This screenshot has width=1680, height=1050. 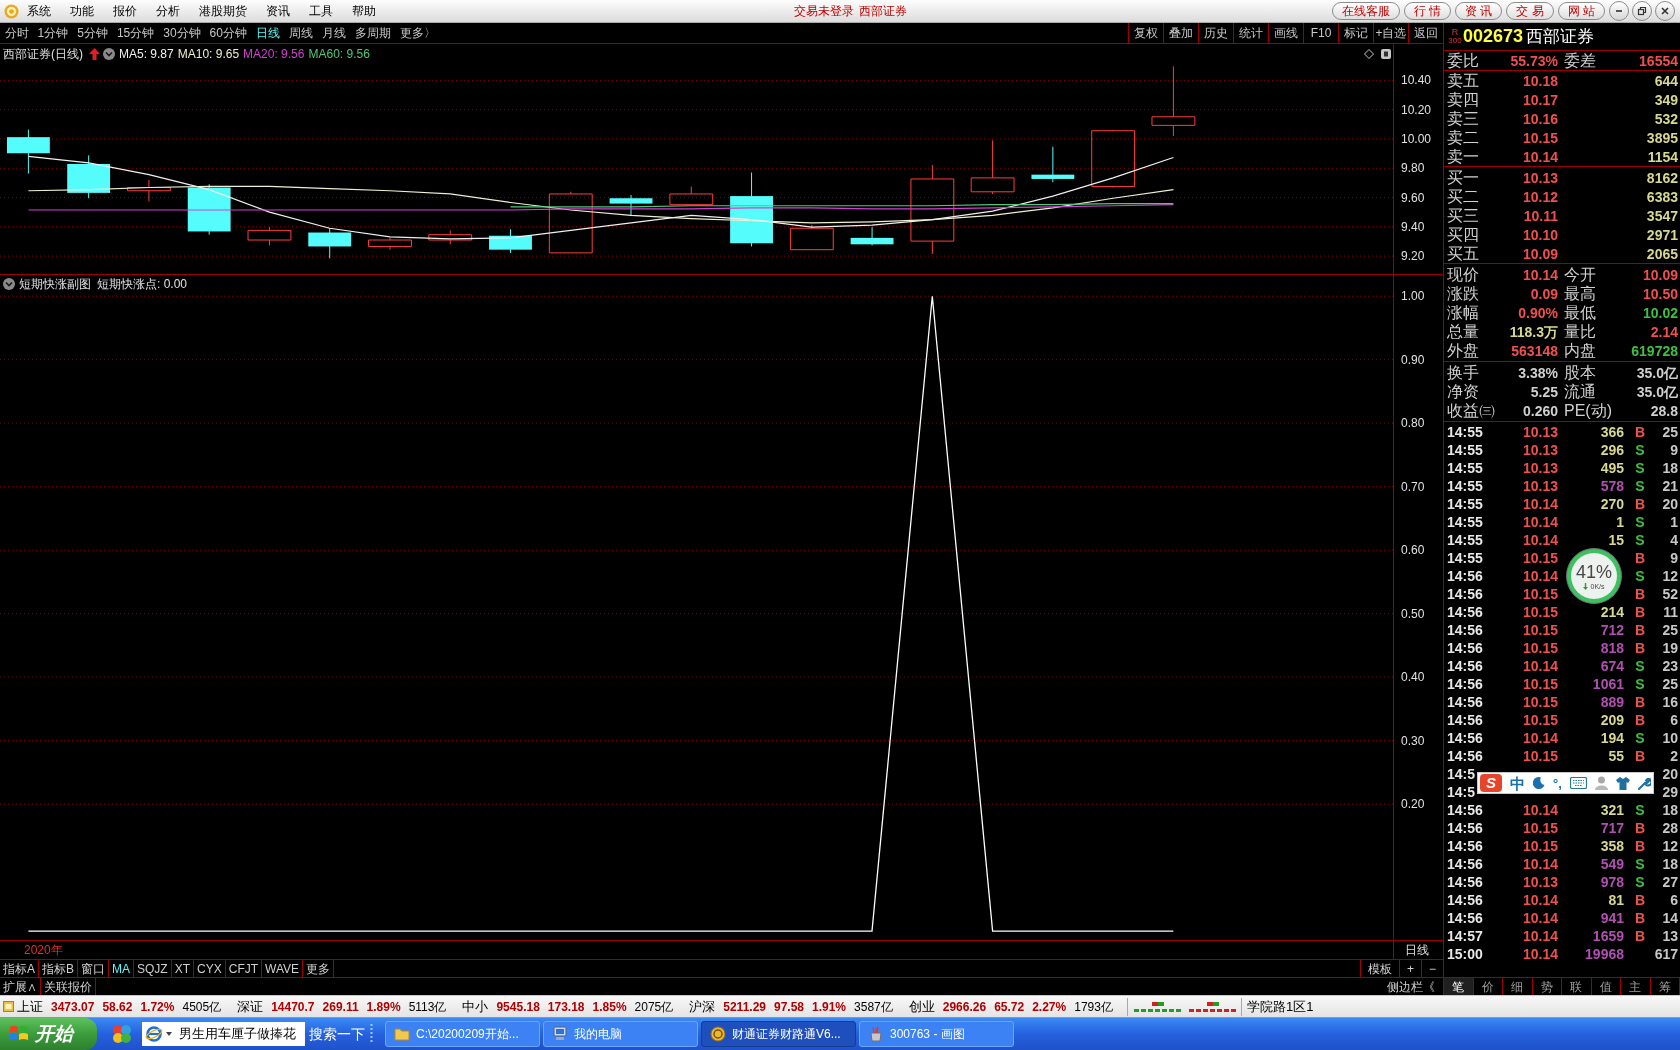 What do you see at coordinates (182, 33) in the screenshot?
I see `period-tab: 30分钟` at bounding box center [182, 33].